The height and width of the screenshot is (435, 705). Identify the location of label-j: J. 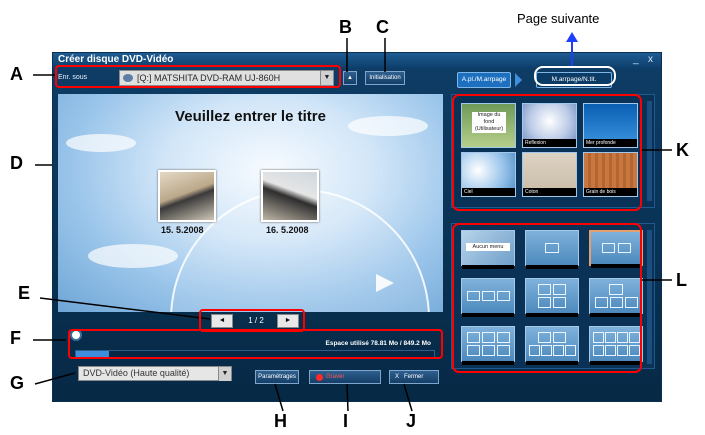
(411, 421).